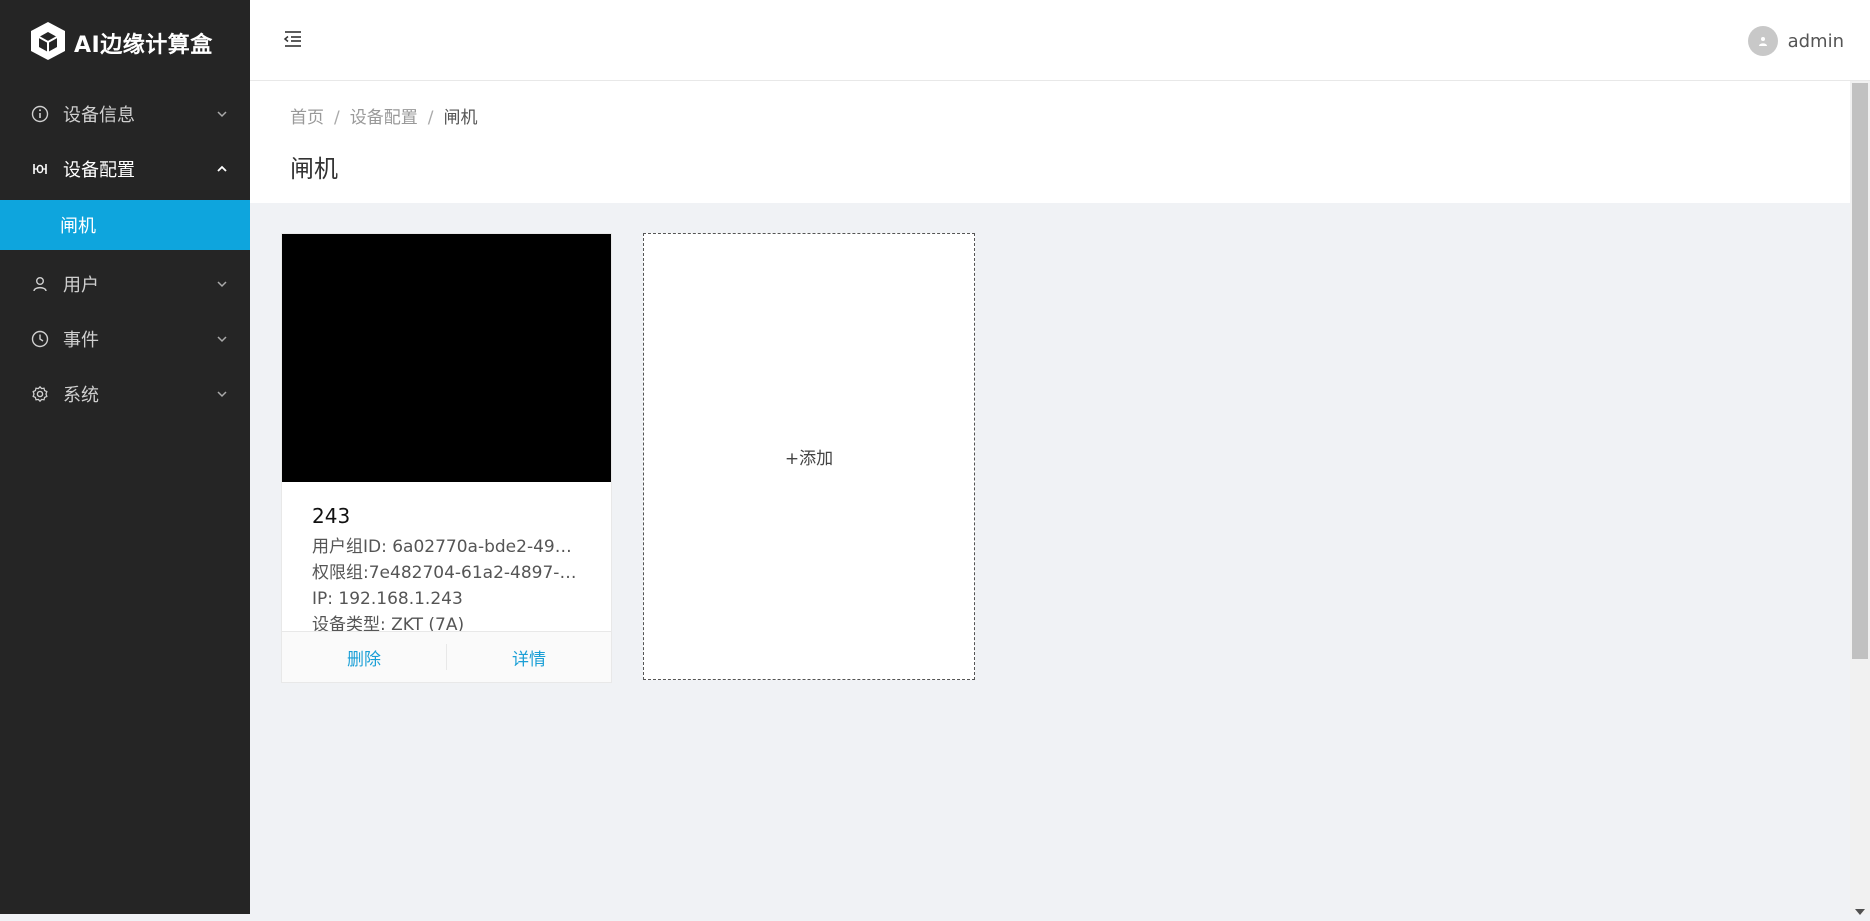  I want to click on detail-button: 详情, so click(529, 657).